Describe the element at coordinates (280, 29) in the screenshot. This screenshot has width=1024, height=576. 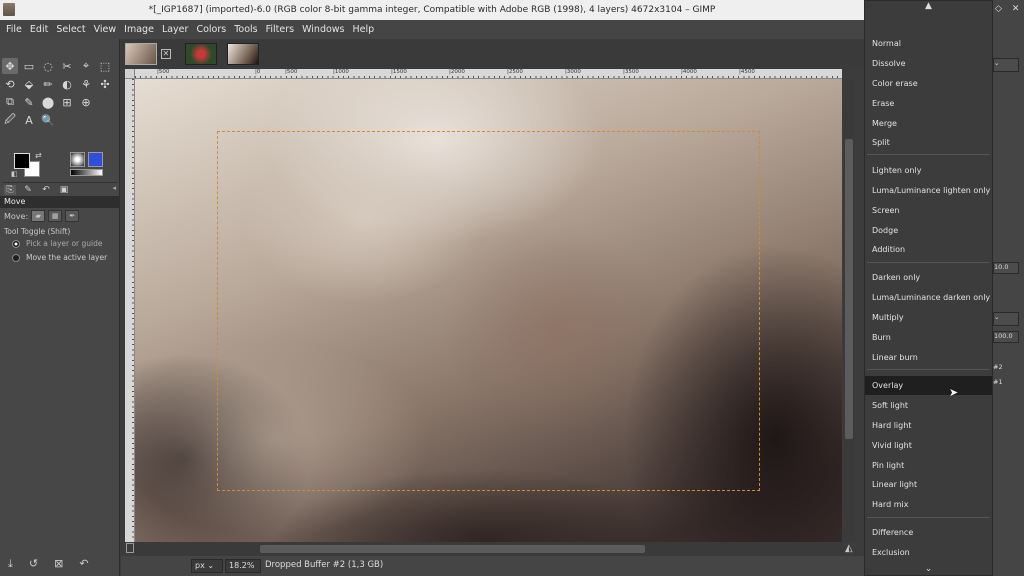
I see `menu-filters: Filters` at that location.